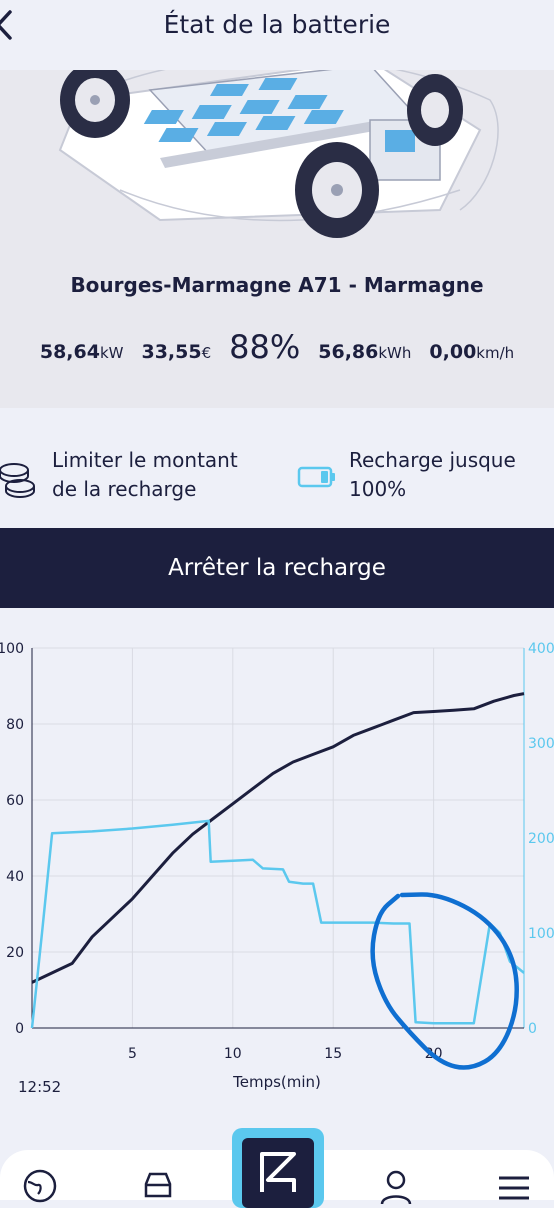 This screenshot has height=1208, width=554. I want to click on map-icon, so click(40, 1186).